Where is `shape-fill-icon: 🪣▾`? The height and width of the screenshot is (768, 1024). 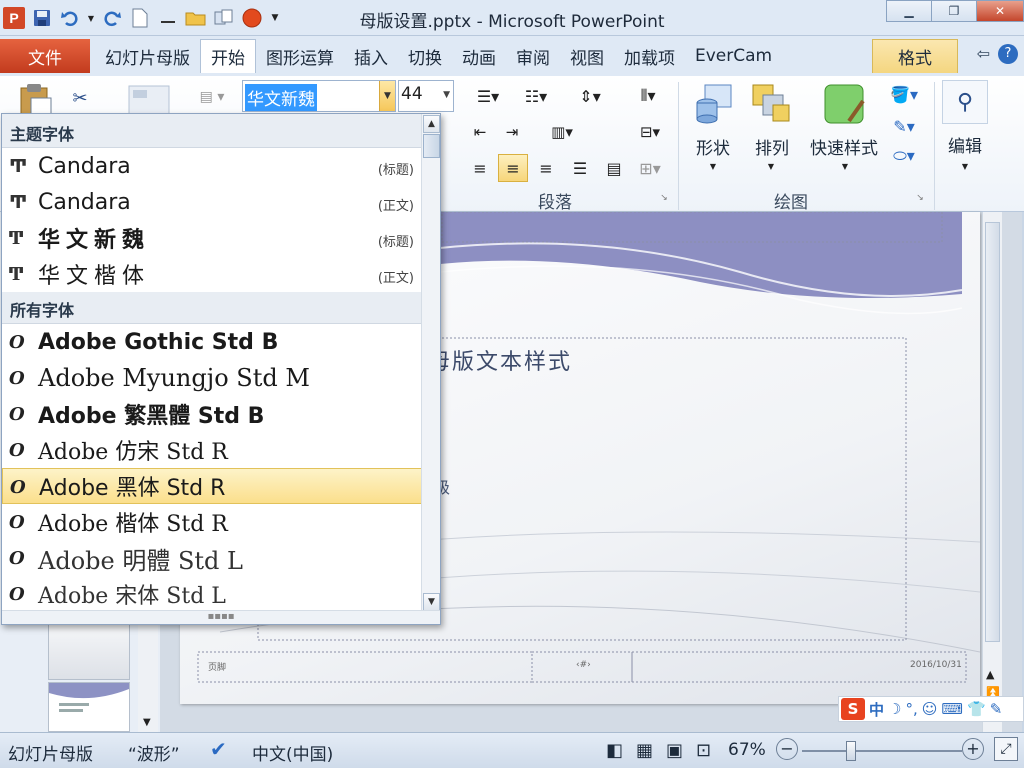
shape-fill-icon: 🪣▾ is located at coordinates (904, 94).